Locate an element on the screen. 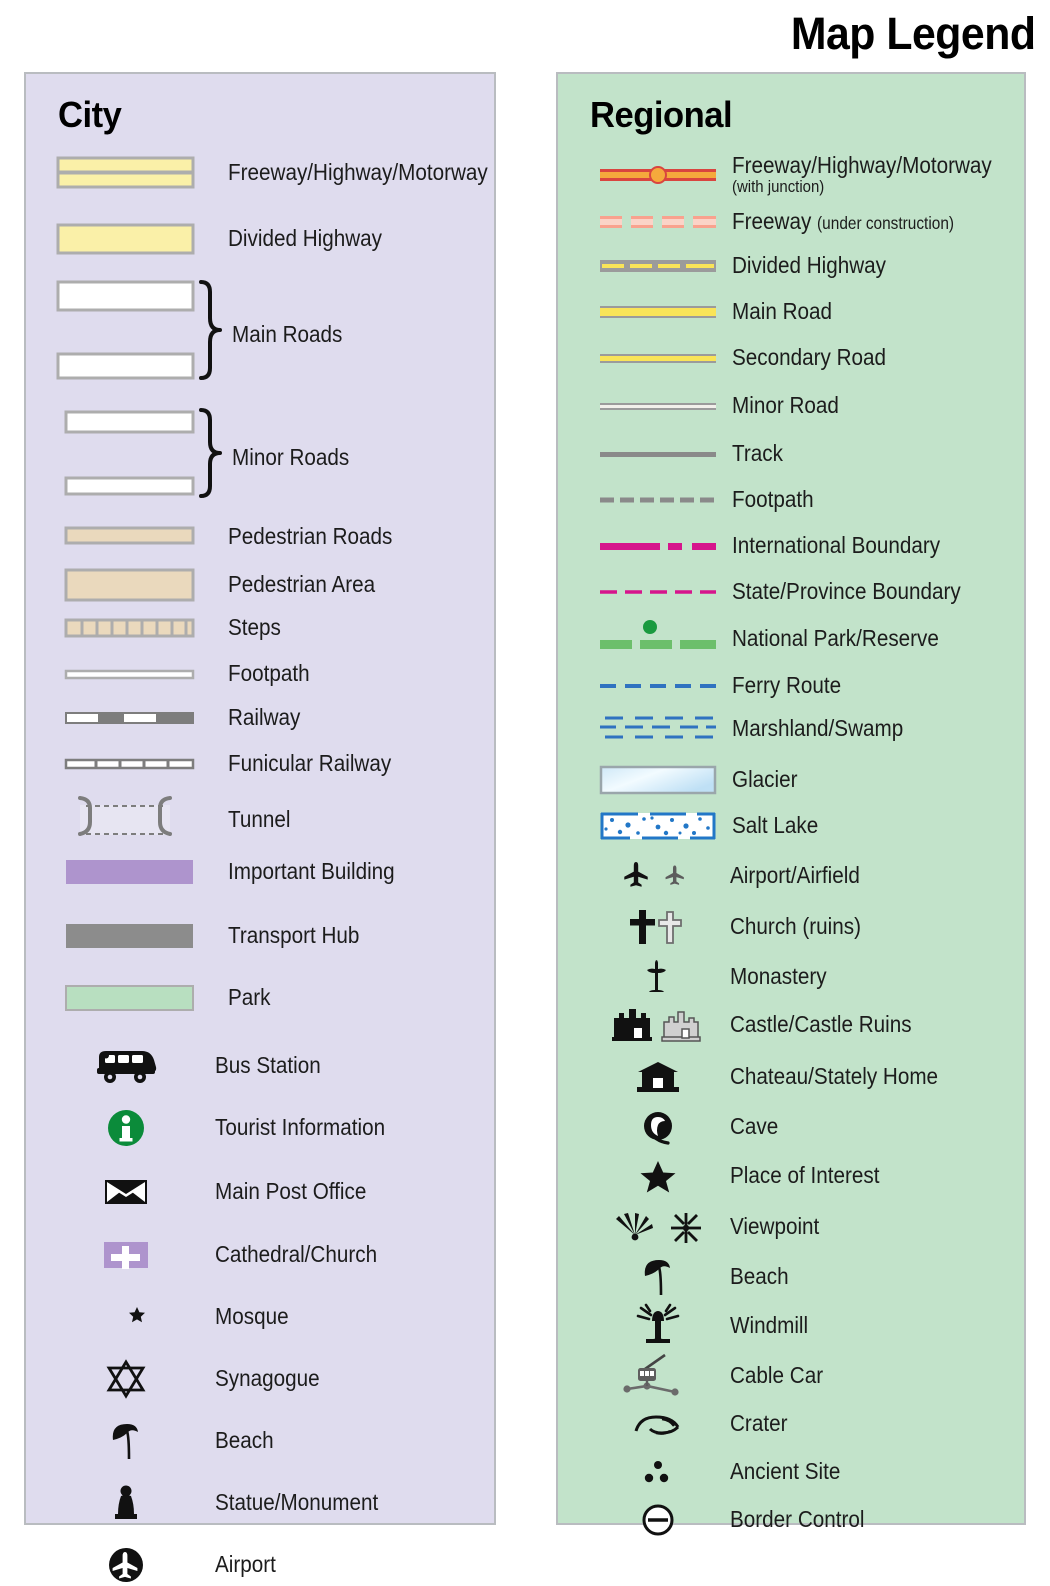 The image size is (1050, 1586). legend-row: Cable Car is located at coordinates (718, 1376).